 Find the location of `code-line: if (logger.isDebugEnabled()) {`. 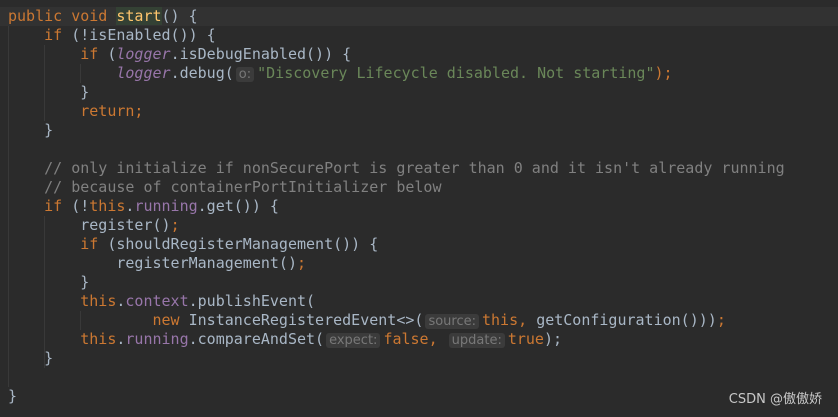

code-line: if (logger.isDebugEnabled()) { is located at coordinates (419, 54).